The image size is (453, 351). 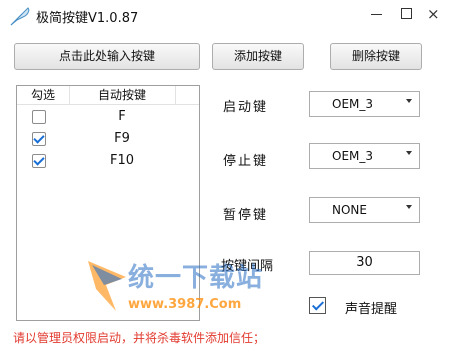 What do you see at coordinates (108, 118) in the screenshot?
I see `list-item: F` at bounding box center [108, 118].